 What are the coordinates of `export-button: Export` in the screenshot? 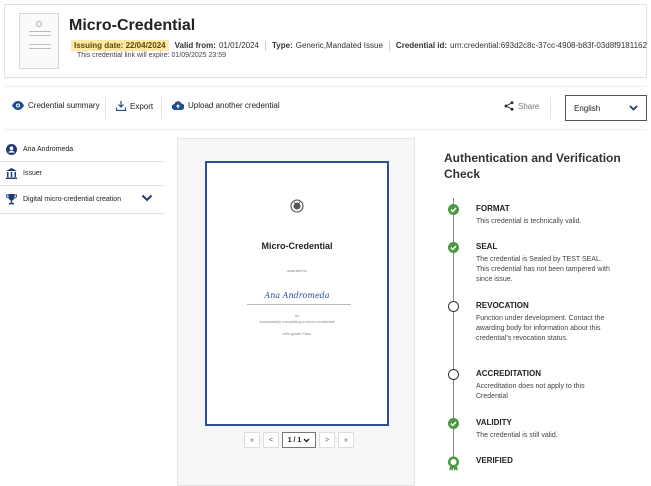 It's located at (134, 106).